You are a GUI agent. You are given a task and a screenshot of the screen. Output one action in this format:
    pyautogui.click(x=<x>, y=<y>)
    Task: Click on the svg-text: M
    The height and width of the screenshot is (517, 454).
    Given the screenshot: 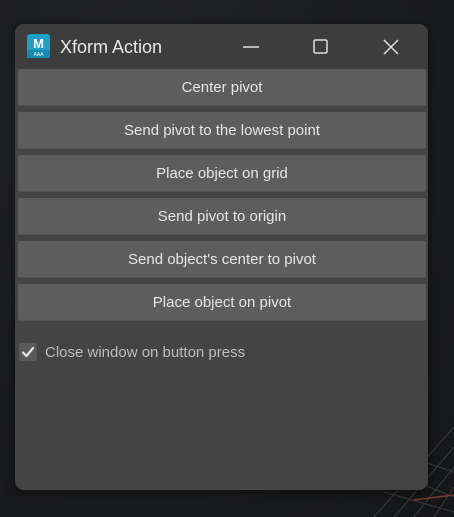 What is the action you would take?
    pyautogui.click(x=38, y=43)
    